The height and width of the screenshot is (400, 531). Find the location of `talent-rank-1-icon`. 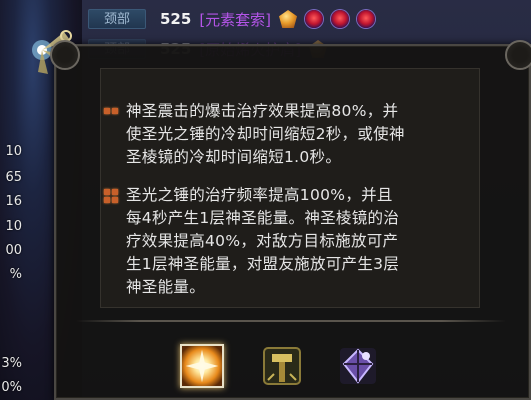

talent-rank-1-icon is located at coordinates (111, 111).